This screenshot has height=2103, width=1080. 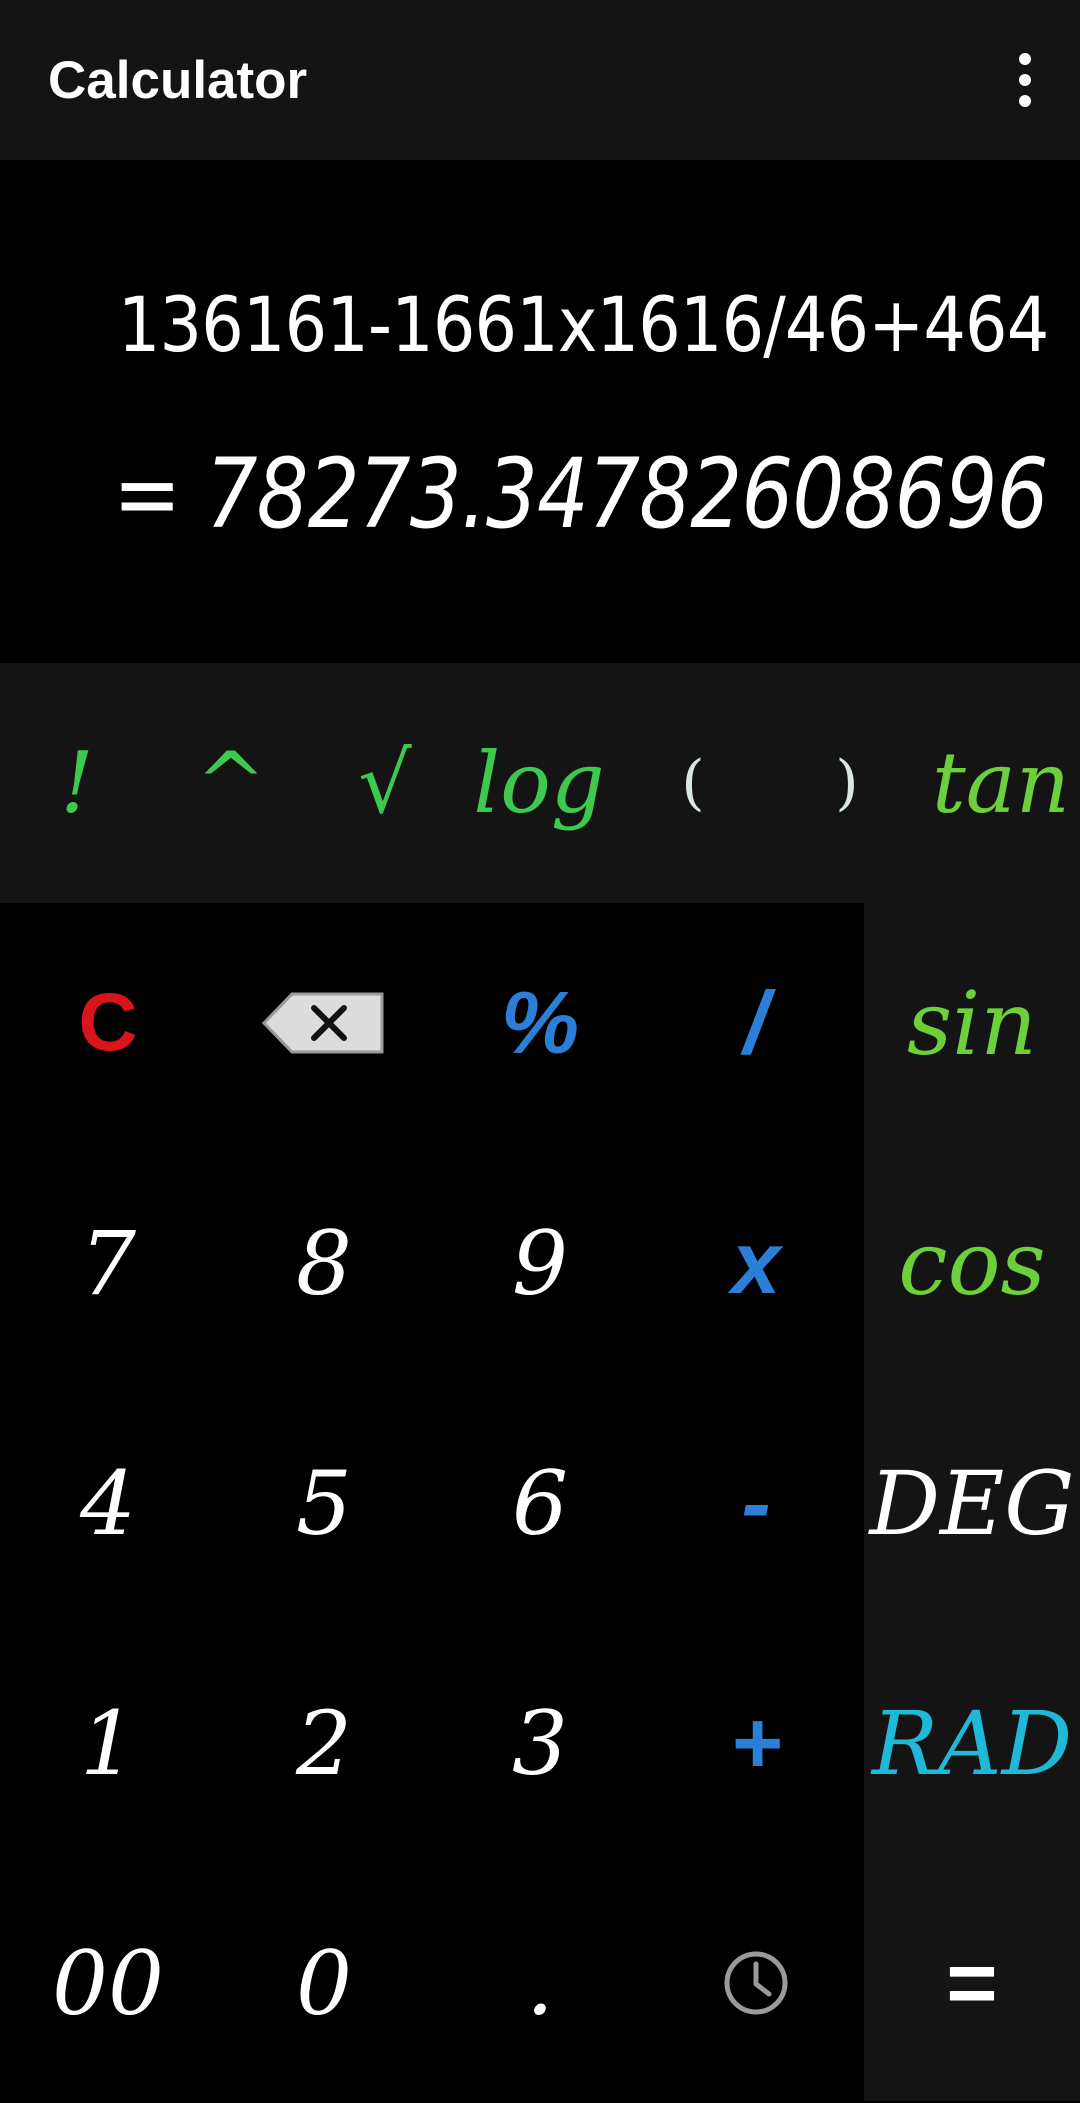 What do you see at coordinates (972, 1983) in the screenshot?
I see `equals-button: =` at bounding box center [972, 1983].